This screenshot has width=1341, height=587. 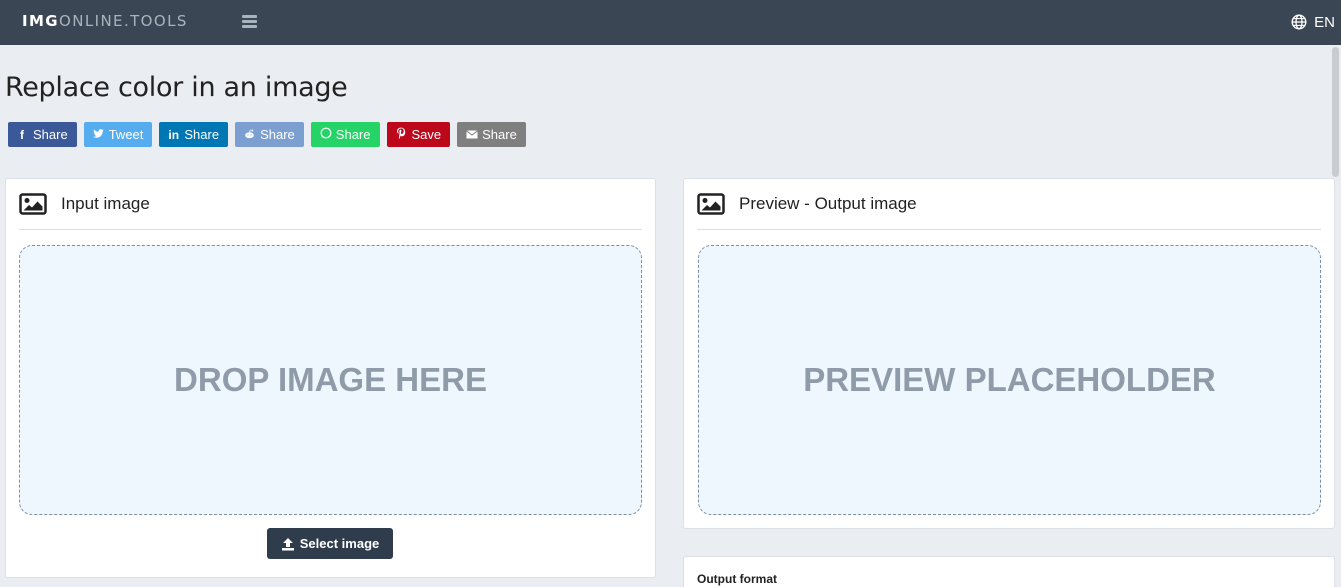 What do you see at coordinates (472, 135) in the screenshot?
I see `email-icon` at bounding box center [472, 135].